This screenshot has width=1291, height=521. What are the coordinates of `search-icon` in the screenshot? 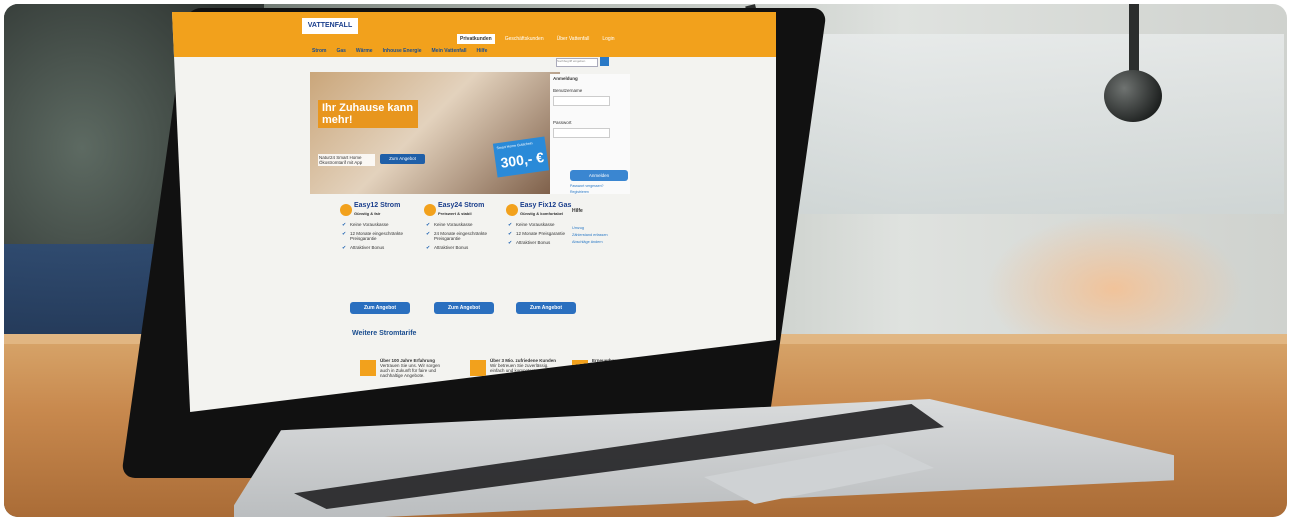 It's located at (604, 61).